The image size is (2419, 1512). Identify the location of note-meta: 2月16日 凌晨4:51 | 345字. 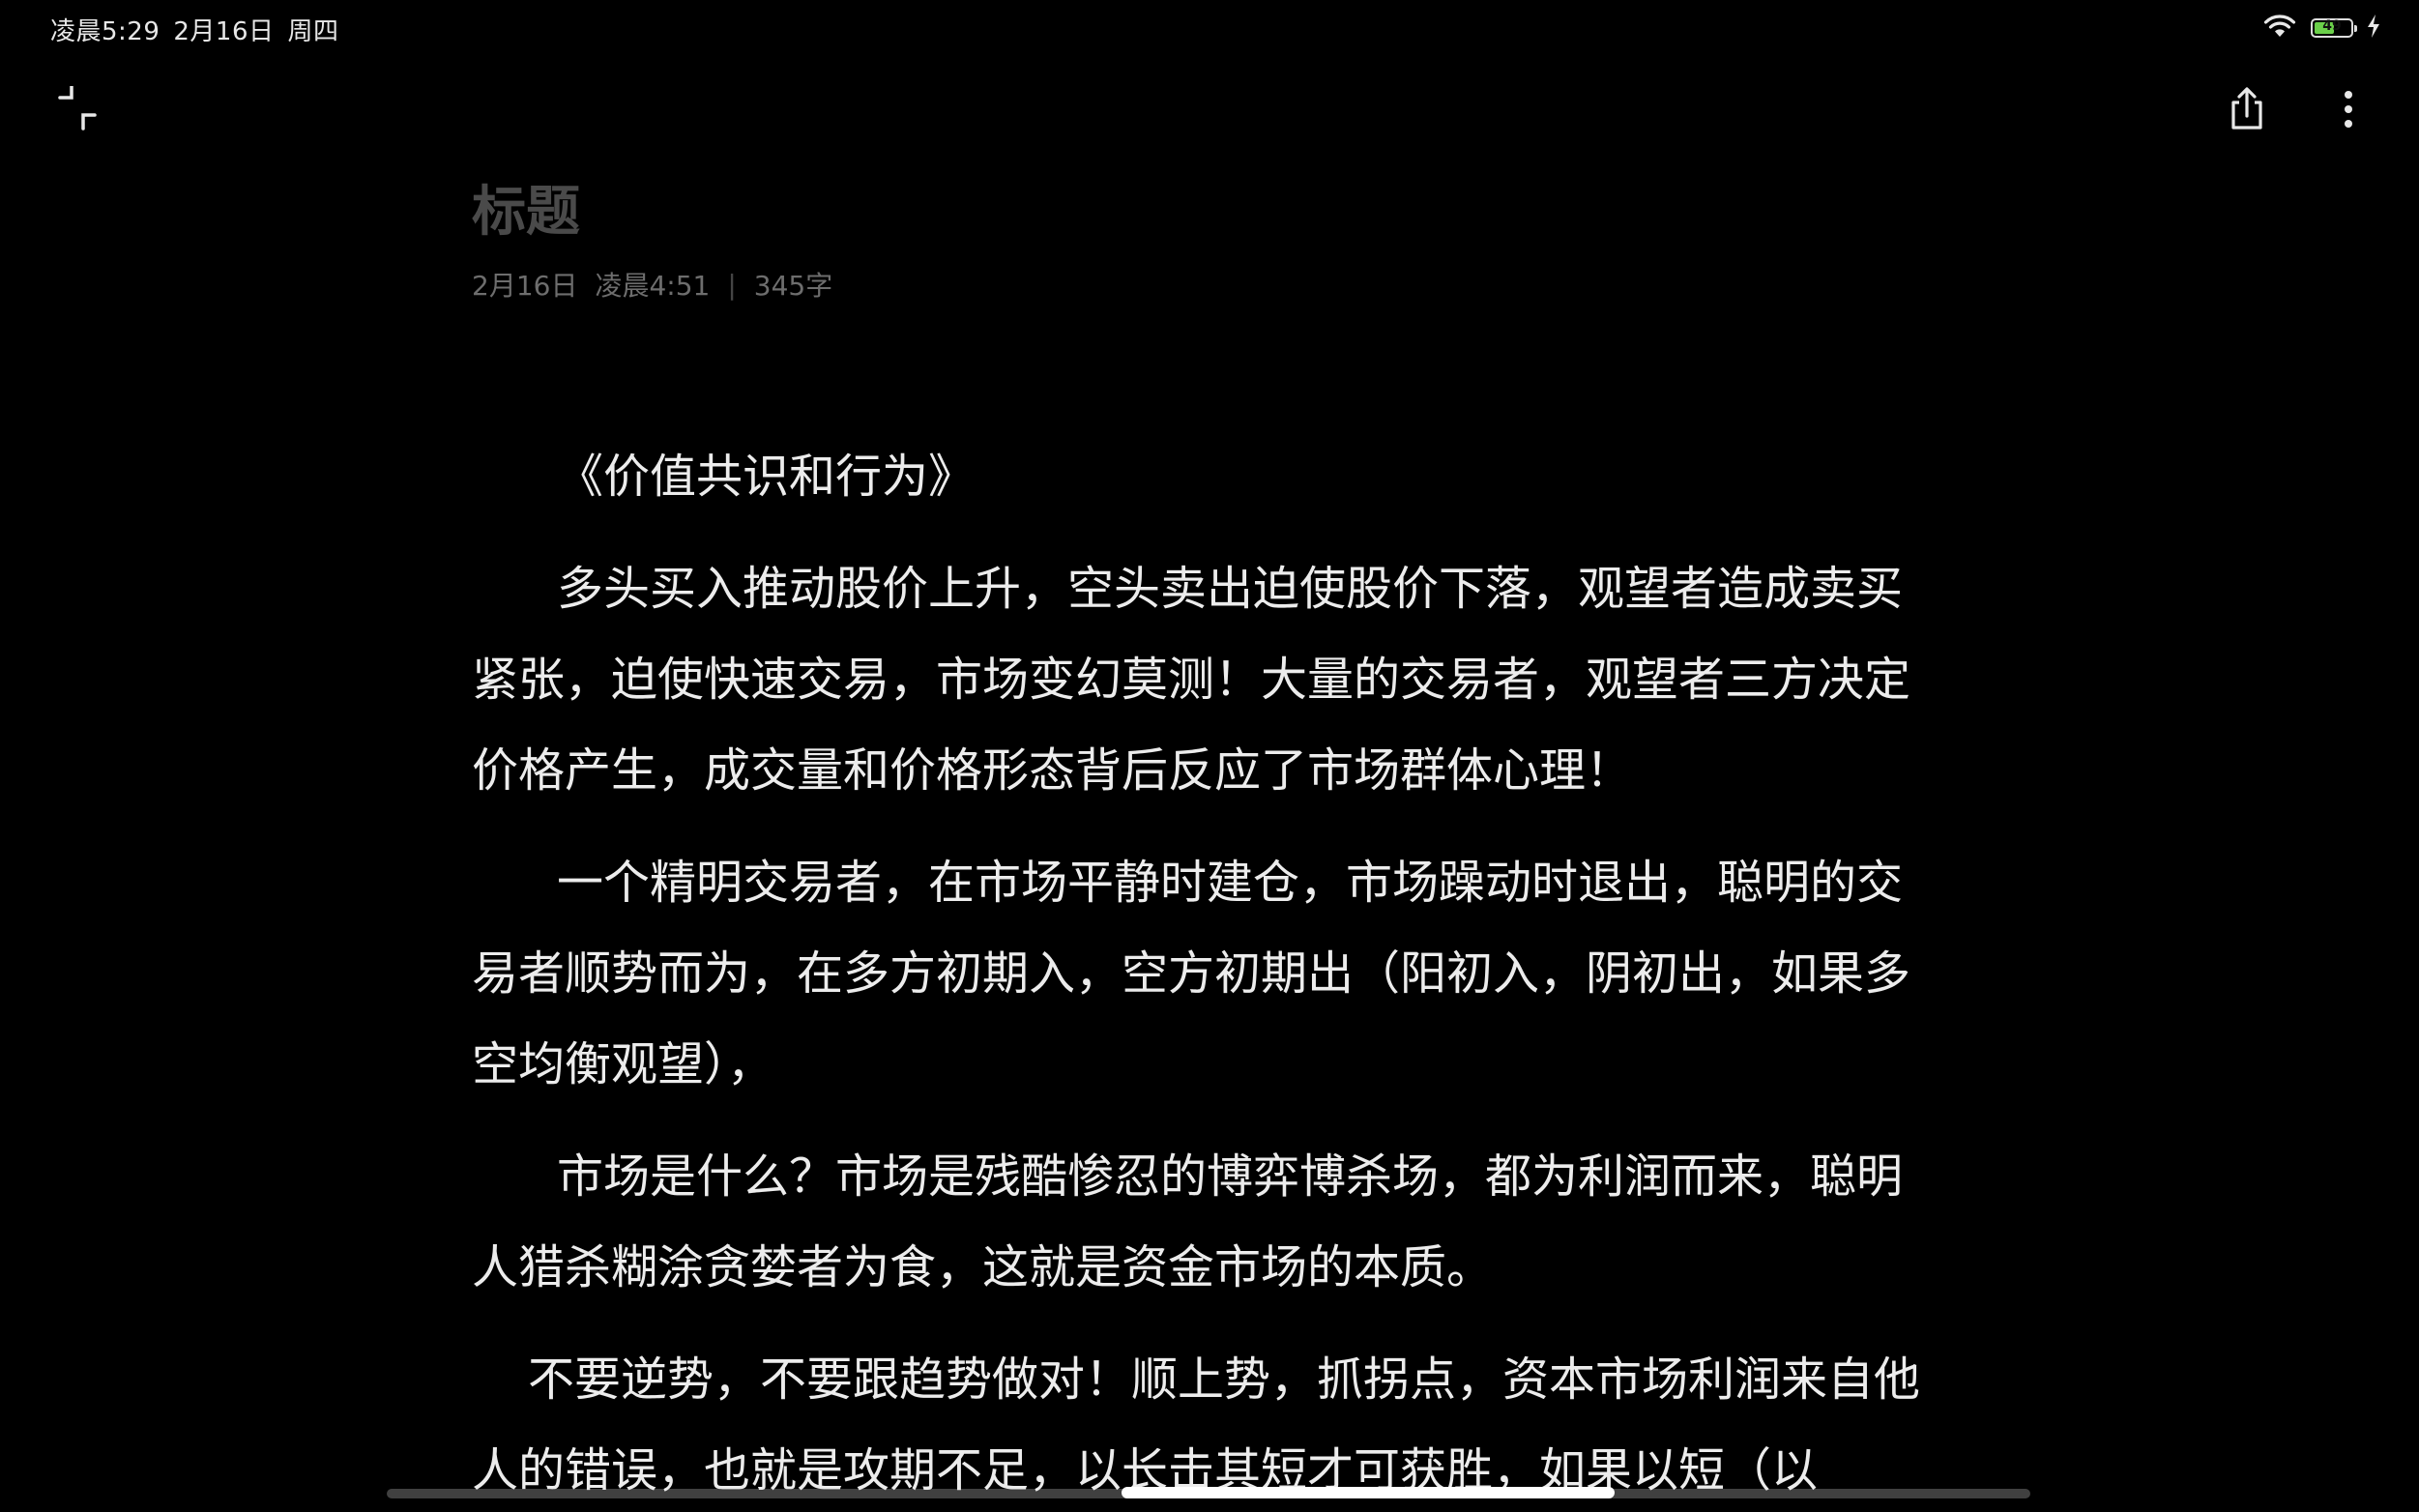
(1202, 284).